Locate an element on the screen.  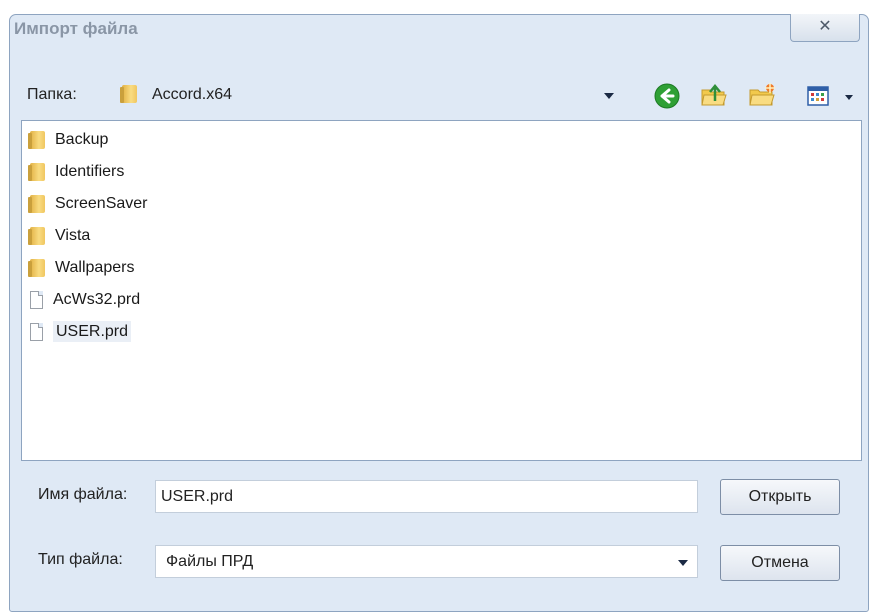
list-item-screensaver: ScreenSaver is located at coordinates (88, 204).